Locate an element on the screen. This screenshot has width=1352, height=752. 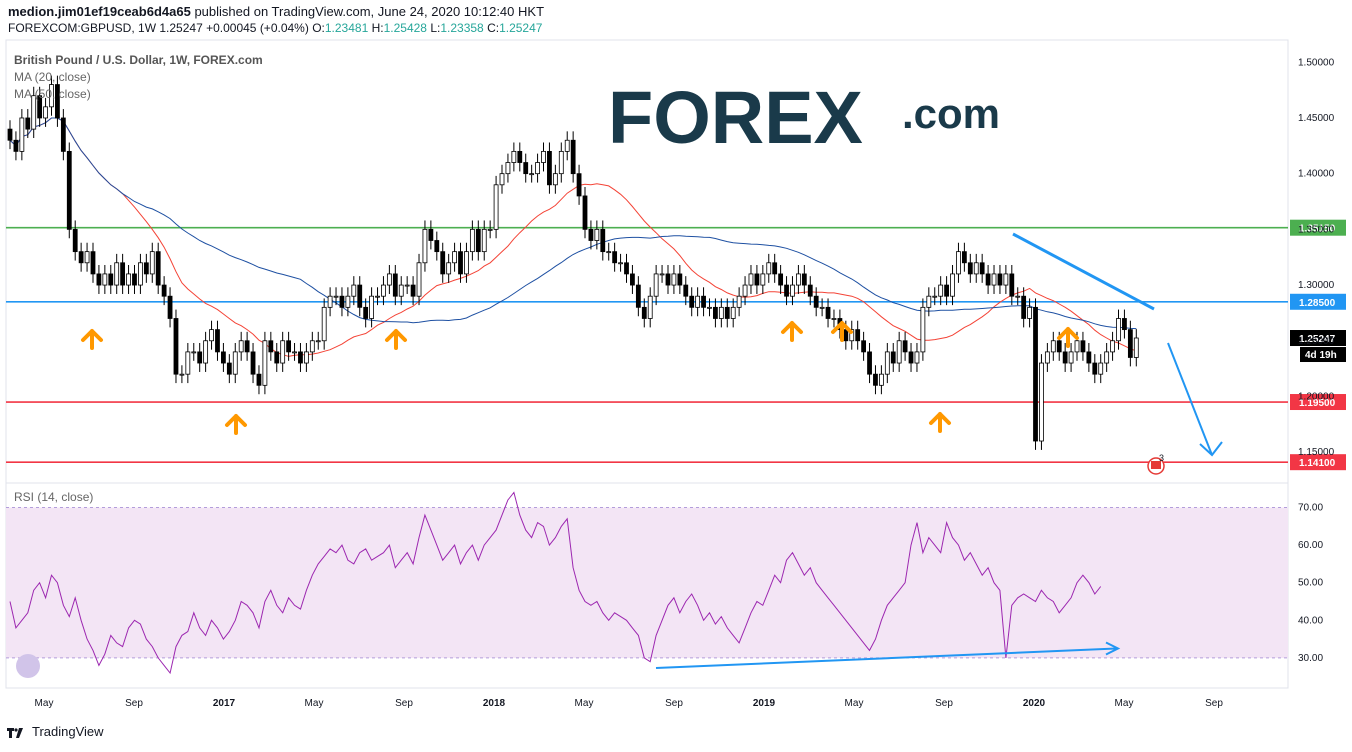
time-tick-label: Sep is located at coordinates (944, 703).